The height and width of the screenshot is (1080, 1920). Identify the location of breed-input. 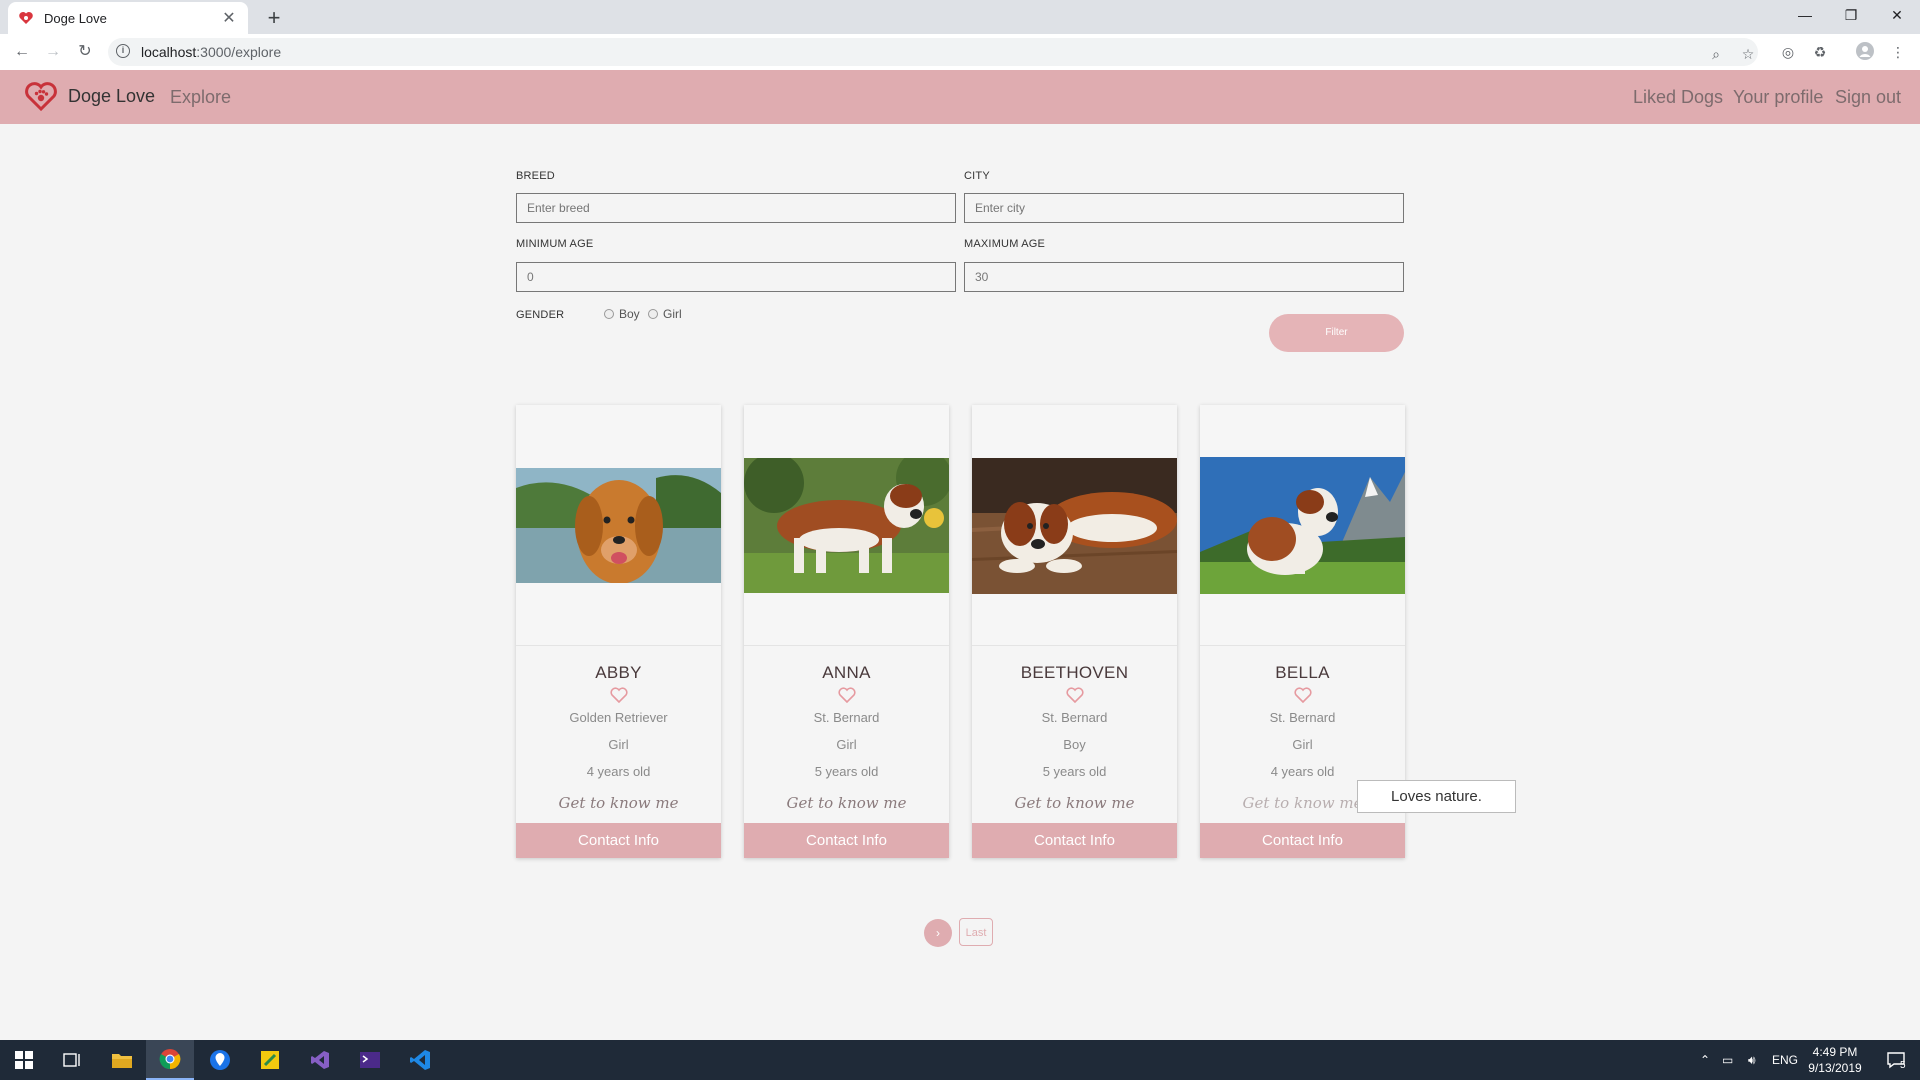
(736, 208).